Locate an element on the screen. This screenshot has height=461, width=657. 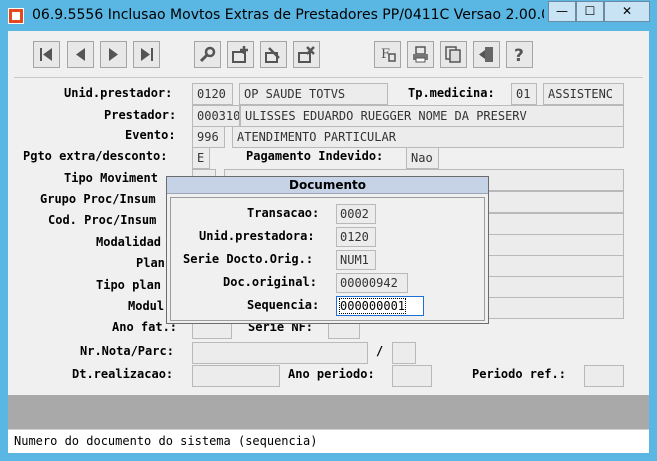
app-icon is located at coordinates (16, 16).